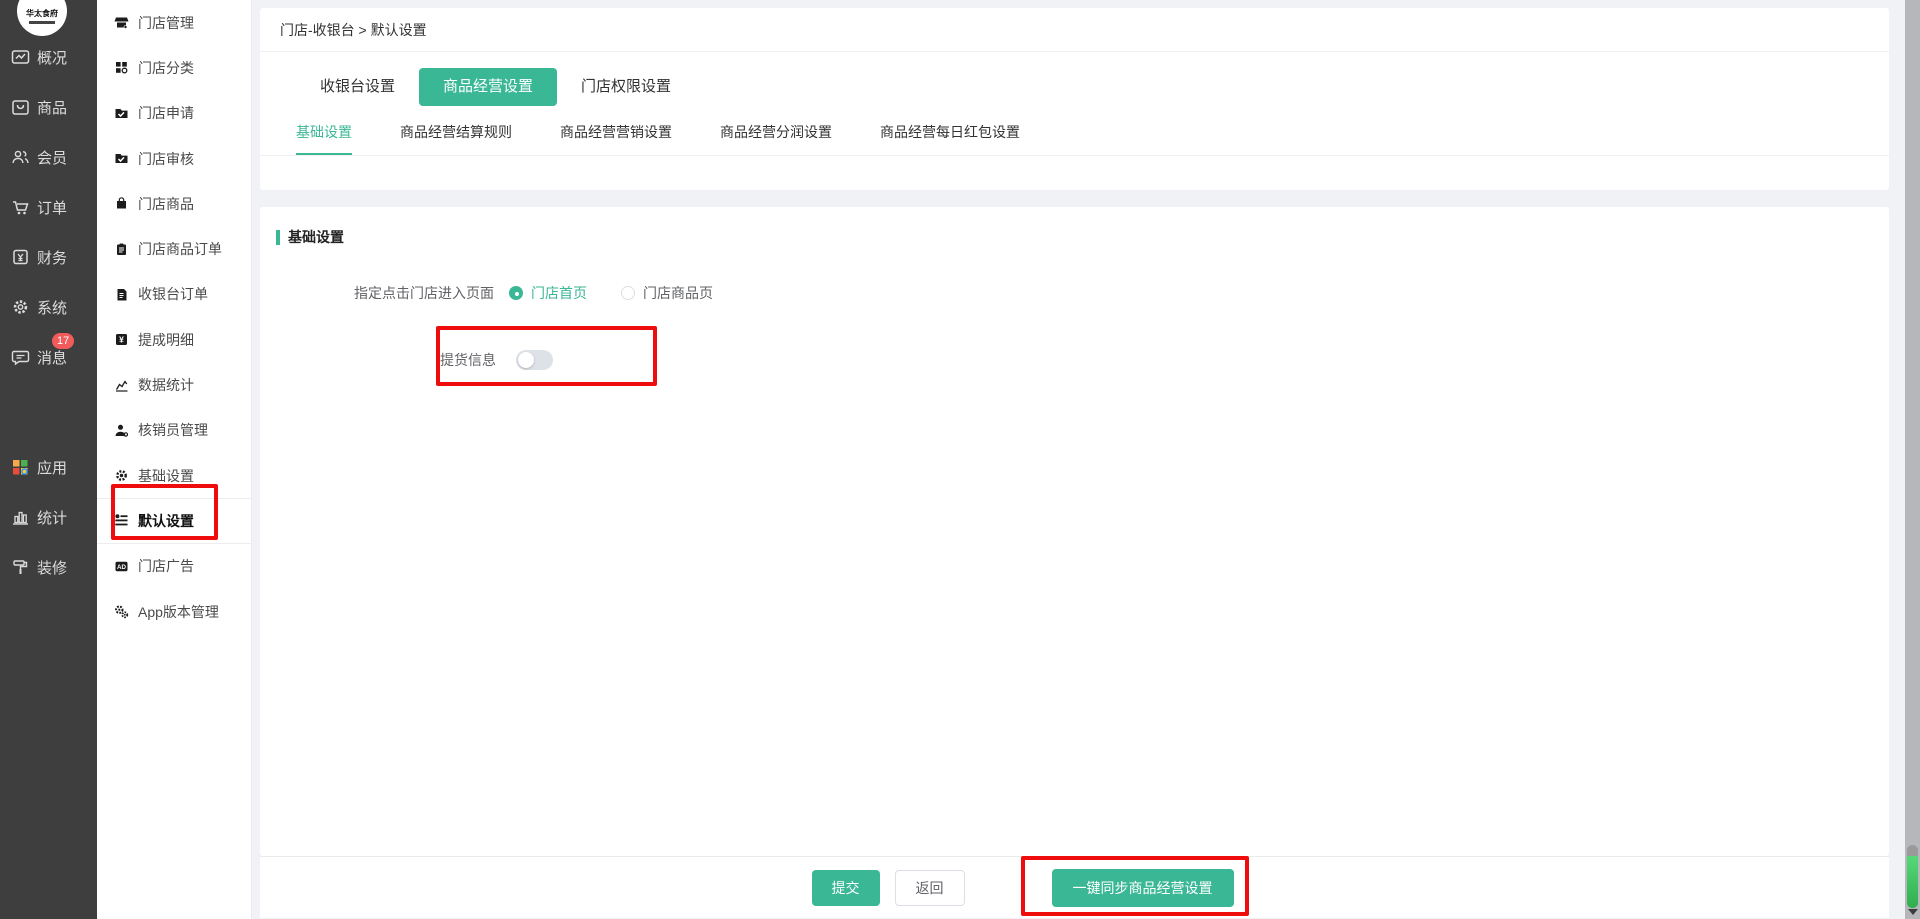 This screenshot has height=919, width=1920. Describe the element at coordinates (174, 611) in the screenshot. I see `menu-item-app-version: App版本管理` at that location.